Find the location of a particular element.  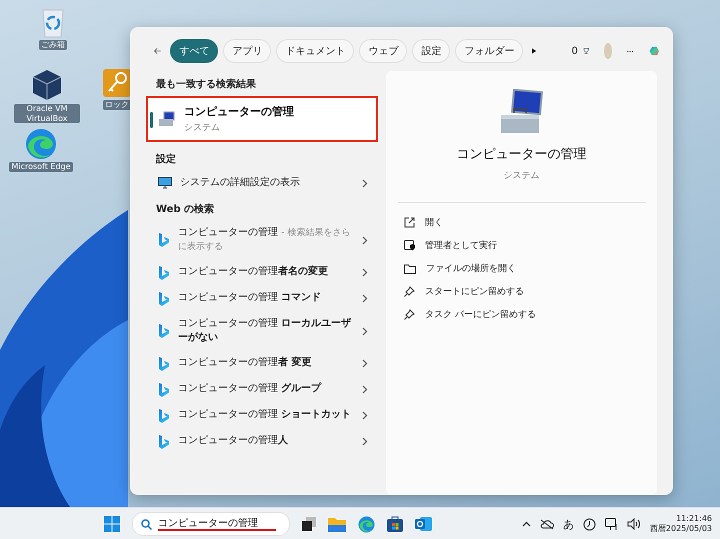

desktop-icon-label: ごみ箱 is located at coordinates (53, 45).